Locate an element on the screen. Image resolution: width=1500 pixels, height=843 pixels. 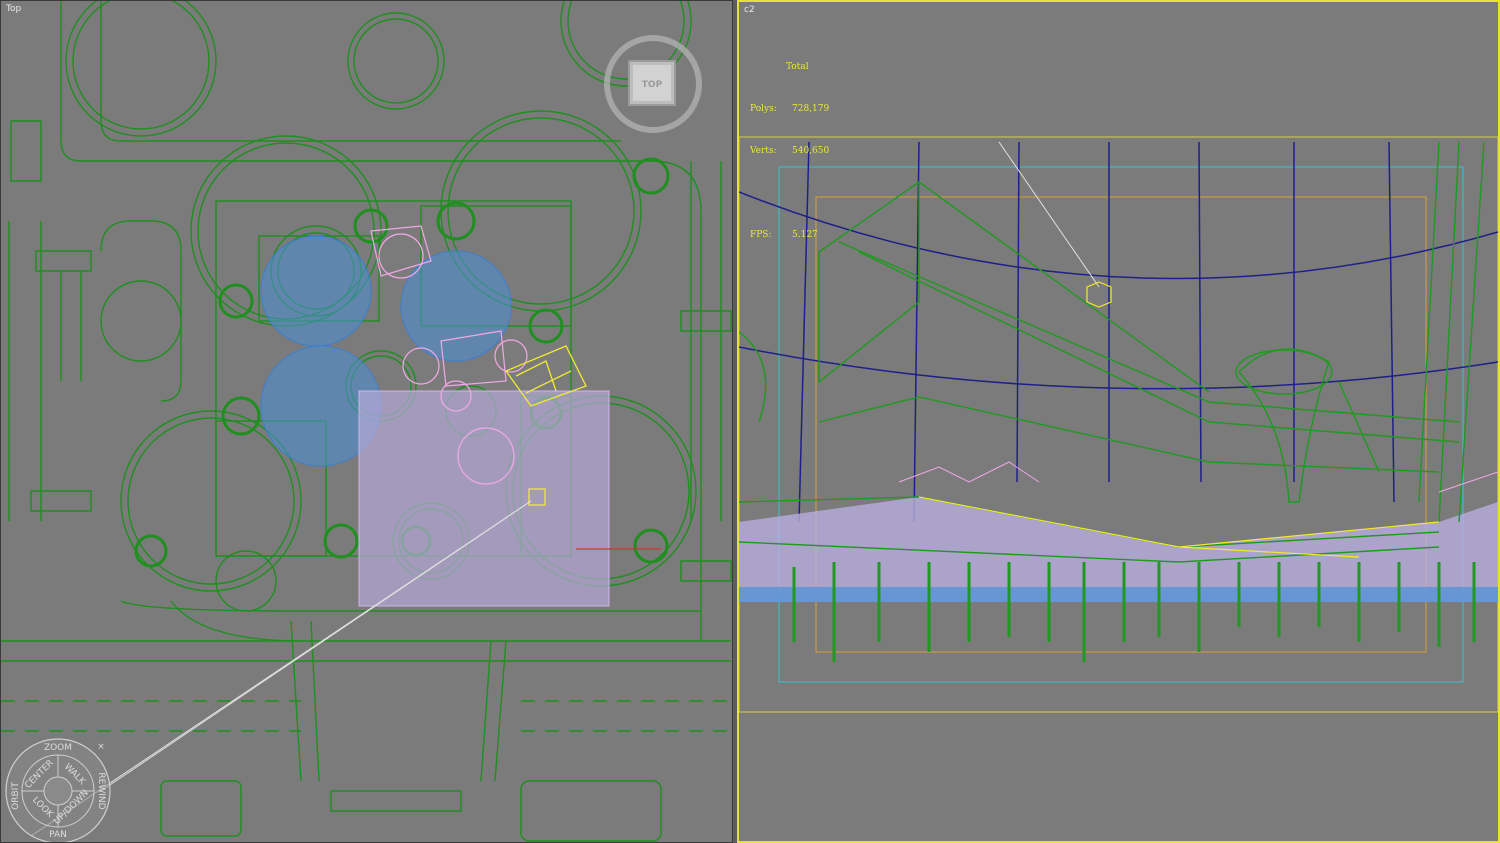
wheel-rewind: REWIND is located at coordinates (101, 790).